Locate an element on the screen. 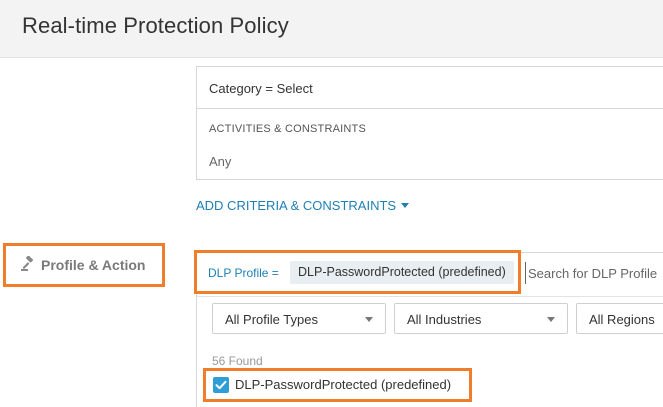 This screenshot has height=407, width=663. category-label: Category = Select is located at coordinates (261, 88).